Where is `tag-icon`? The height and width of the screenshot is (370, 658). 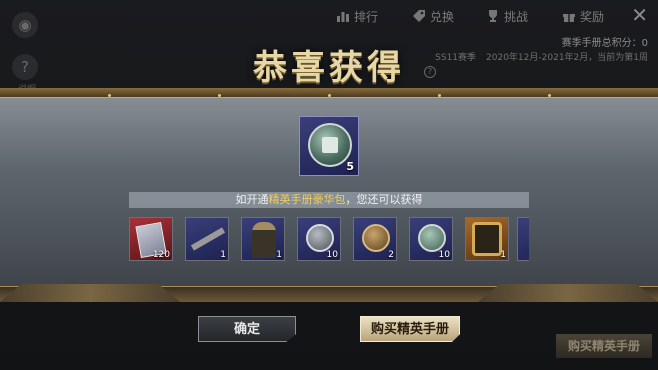 tag-icon is located at coordinates (419, 16).